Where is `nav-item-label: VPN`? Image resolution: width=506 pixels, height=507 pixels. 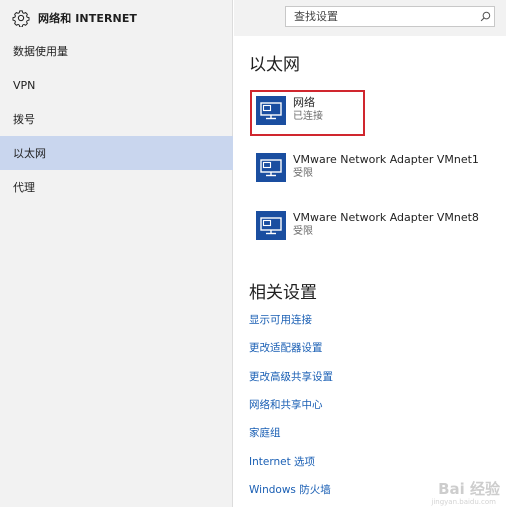
nav-item-label: VPN is located at coordinates (24, 85).